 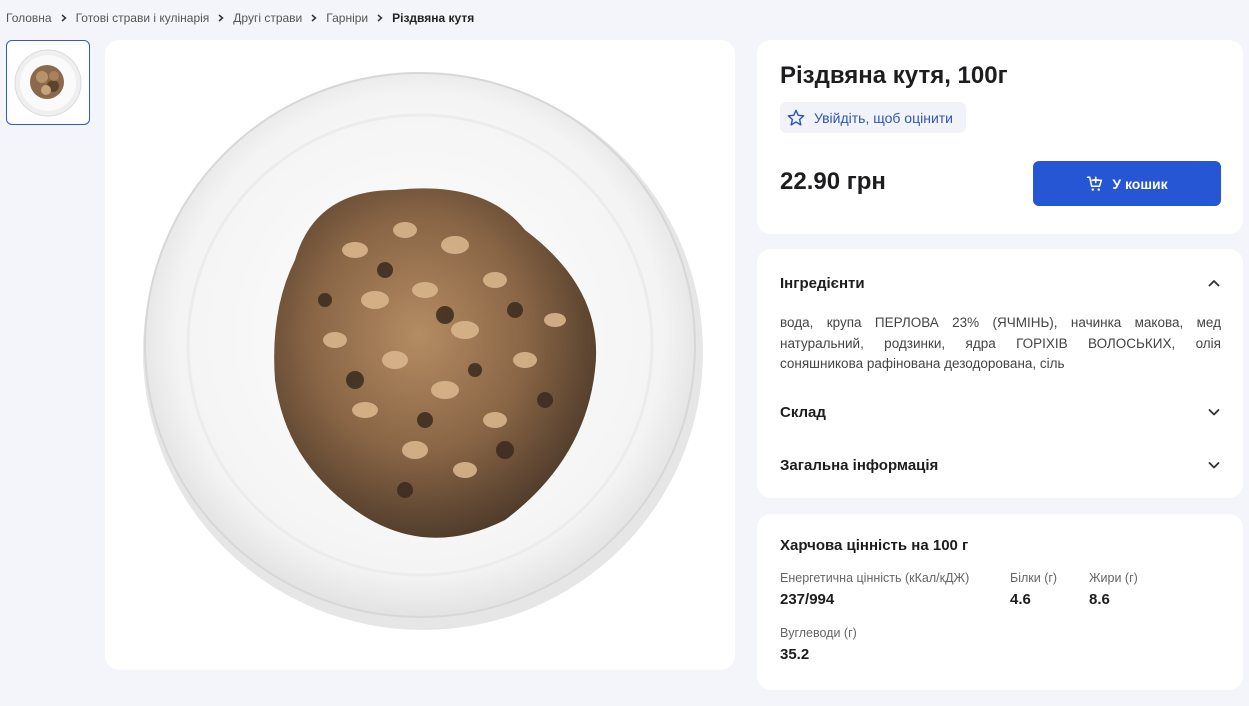 What do you see at coordinates (818, 644) in the screenshot?
I see `nutrition-carbs: Вуглеводи (г) 35.2` at bounding box center [818, 644].